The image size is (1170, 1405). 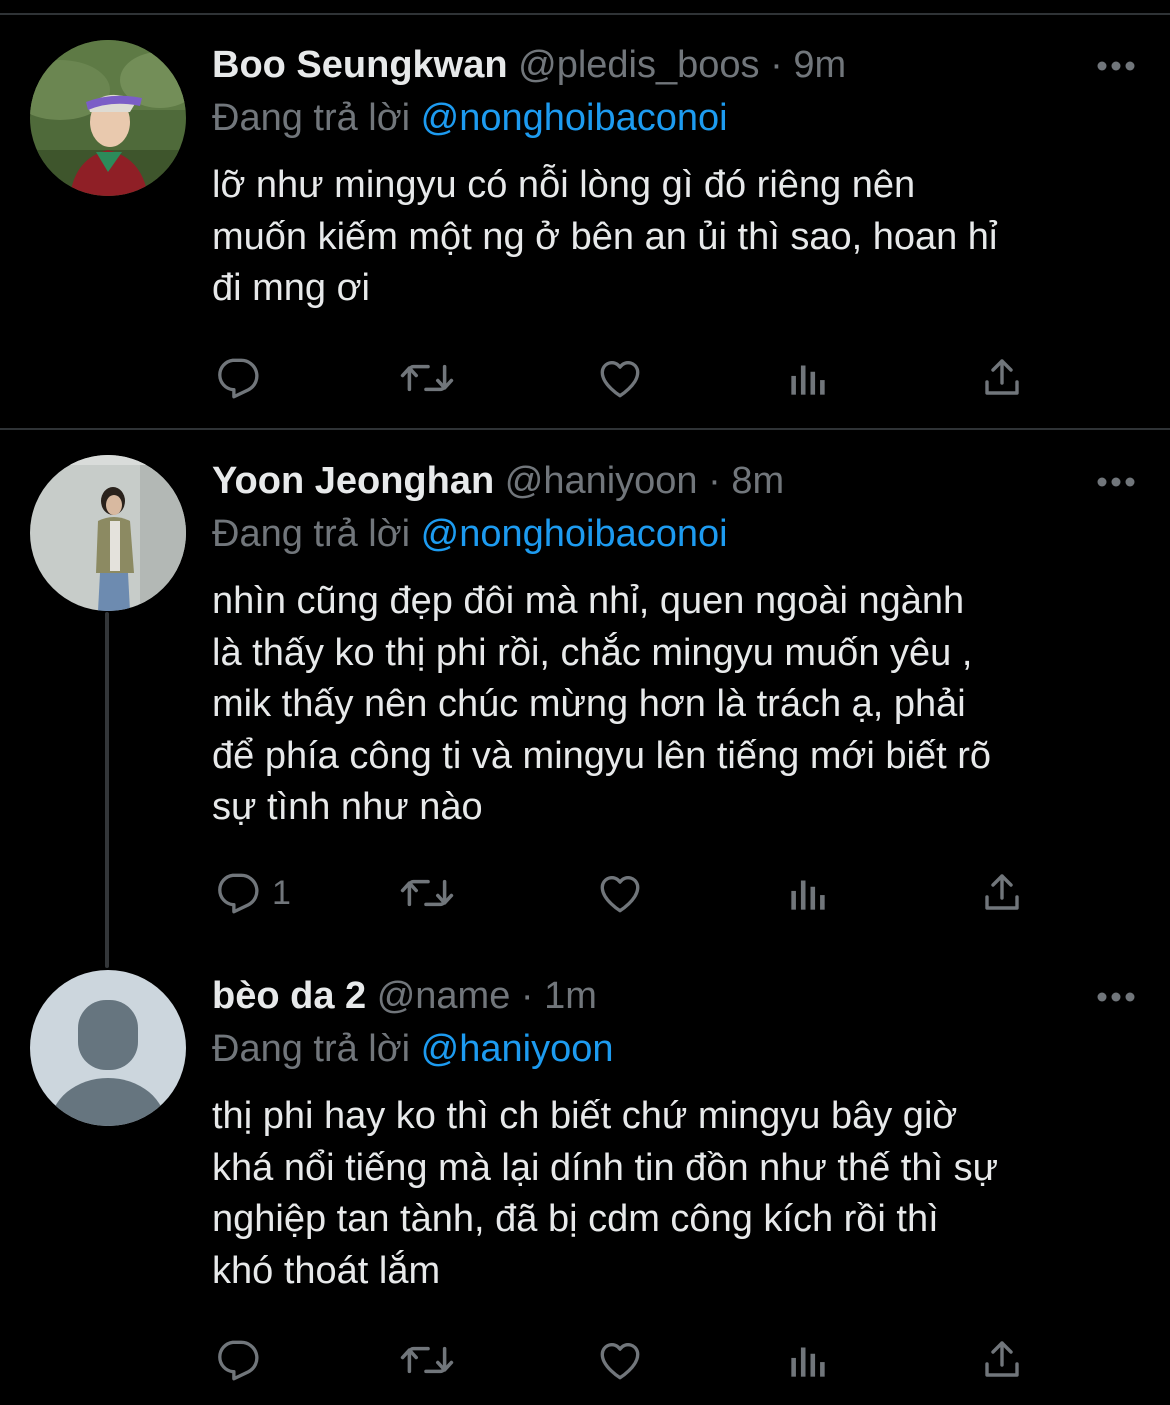 I want to click on thread-connector, so click(x=107, y=790).